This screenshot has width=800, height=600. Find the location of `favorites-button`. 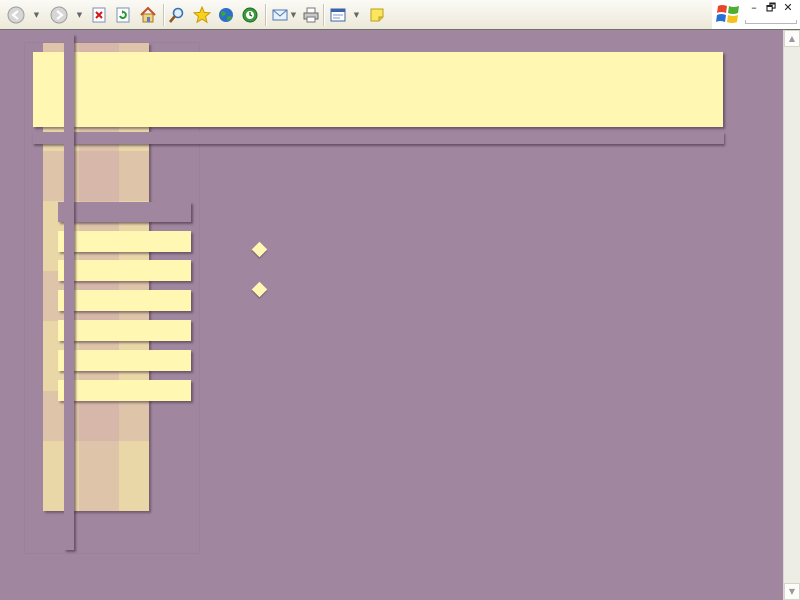

favorites-button is located at coordinates (202, 15).